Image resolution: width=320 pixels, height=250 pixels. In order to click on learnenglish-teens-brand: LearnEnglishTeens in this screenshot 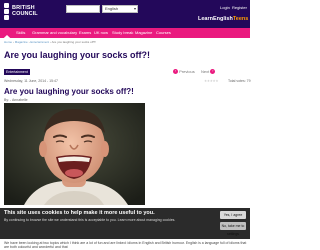, I will do `click(223, 19)`.